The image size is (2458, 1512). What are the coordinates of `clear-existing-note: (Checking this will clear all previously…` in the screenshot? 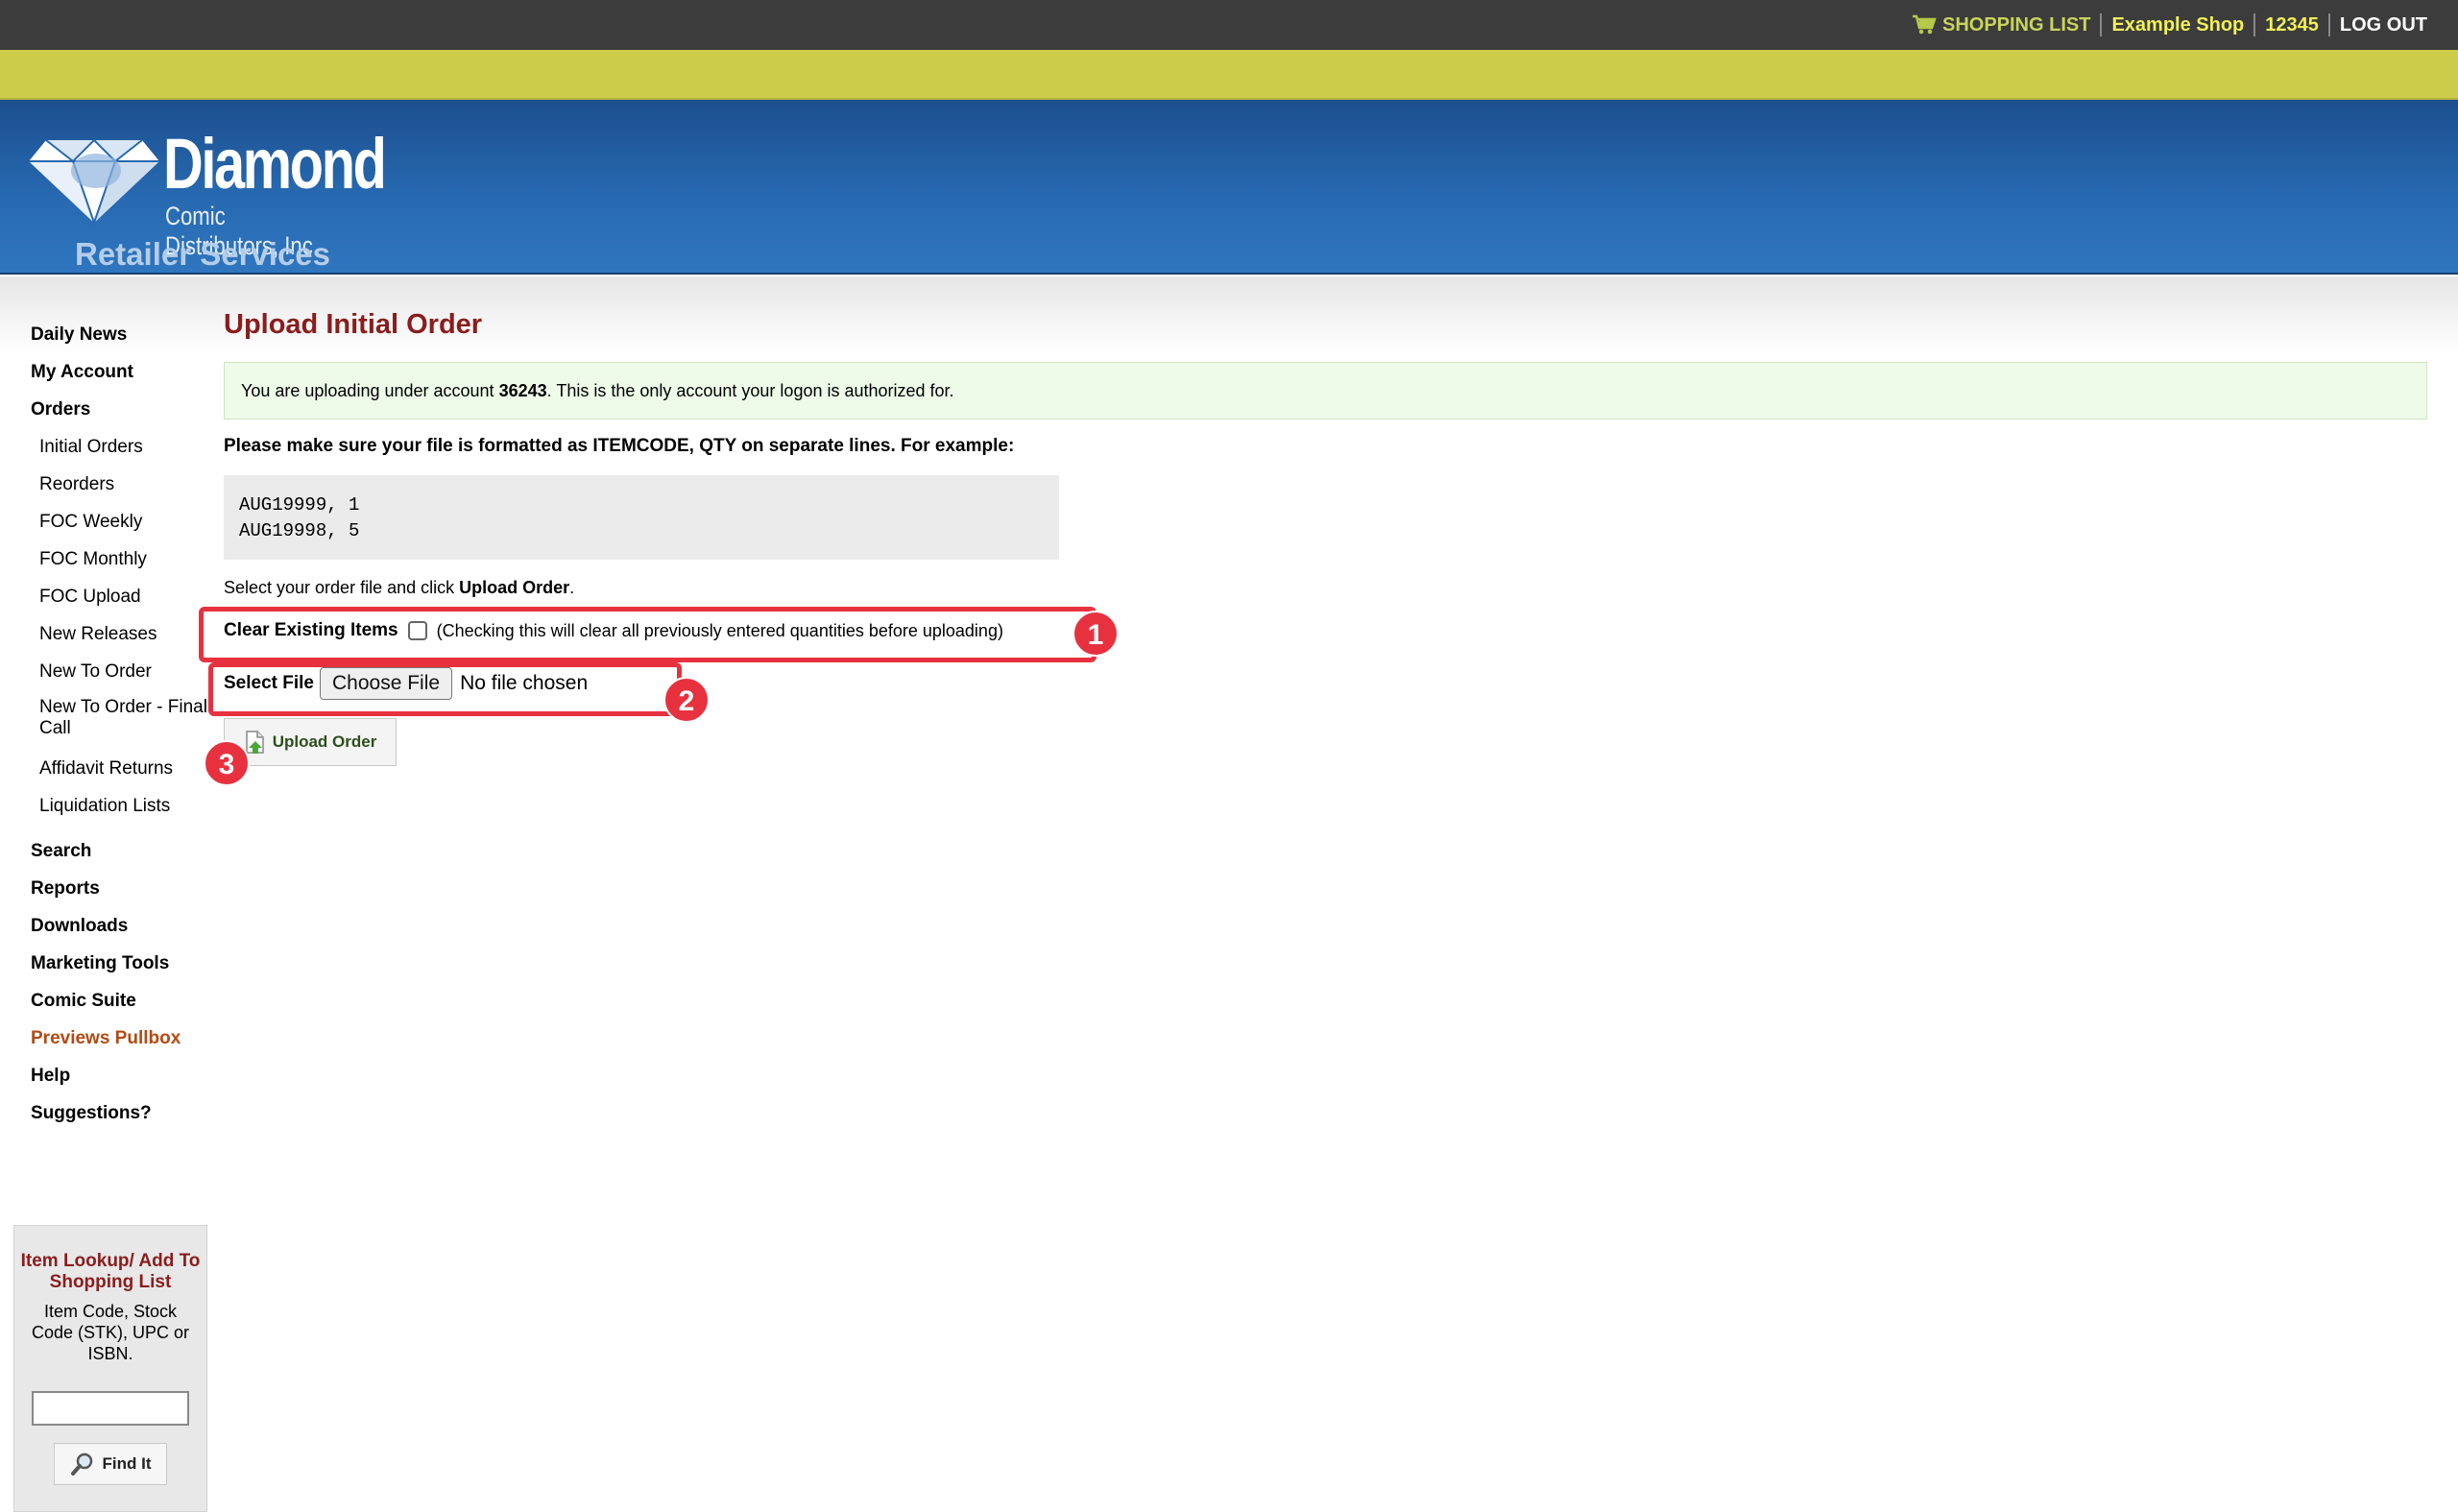 It's located at (720, 630).